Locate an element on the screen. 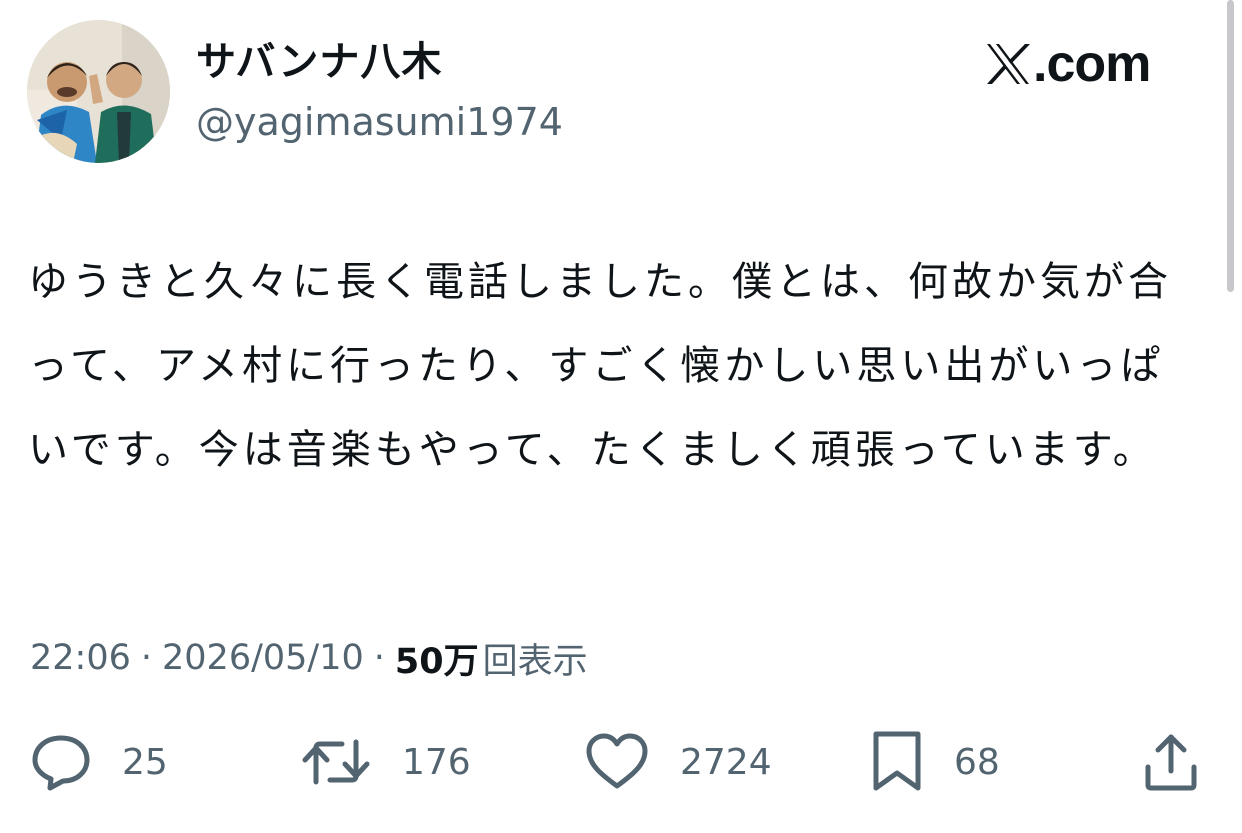 The width and height of the screenshot is (1242, 833). tweet-time: 22:06 is located at coordinates (80, 658).